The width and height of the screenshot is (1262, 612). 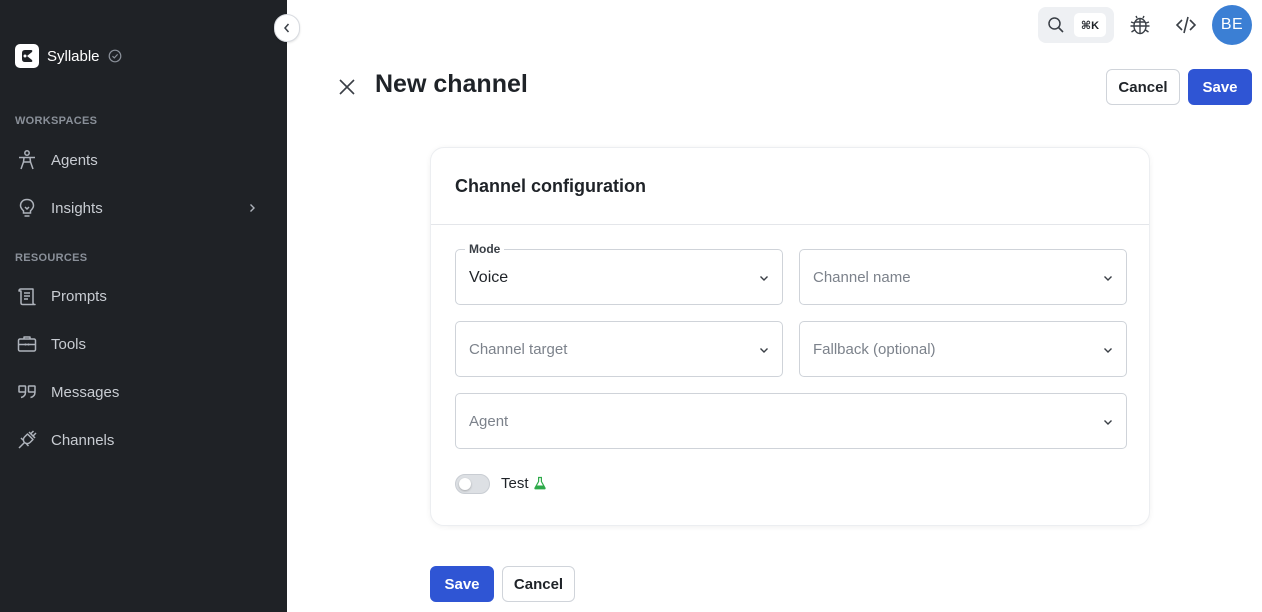 What do you see at coordinates (489, 421) in the screenshot?
I see `agent-placeholder: Agent` at bounding box center [489, 421].